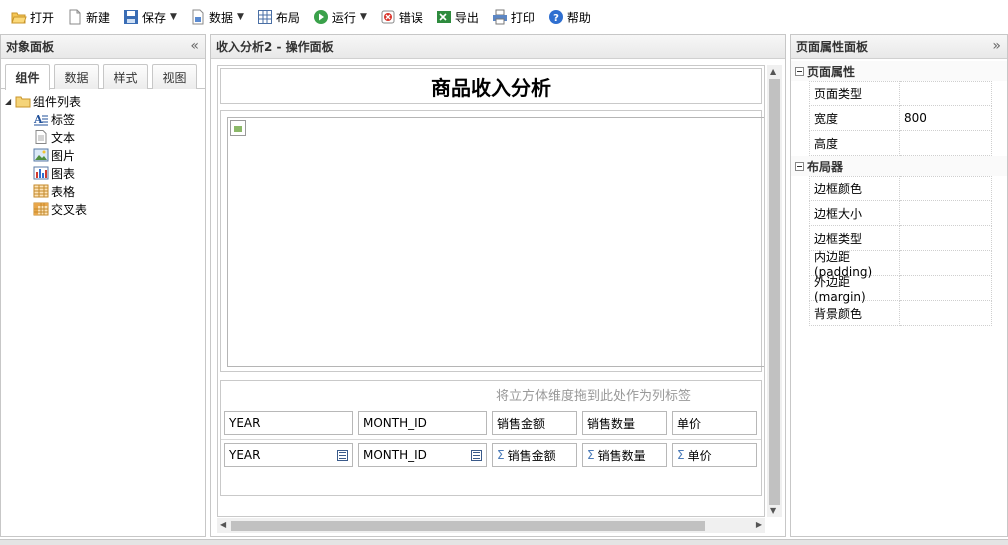 The image size is (1008, 545). I want to click on crosstab-header-cell: MONTH_ID, so click(422, 423).